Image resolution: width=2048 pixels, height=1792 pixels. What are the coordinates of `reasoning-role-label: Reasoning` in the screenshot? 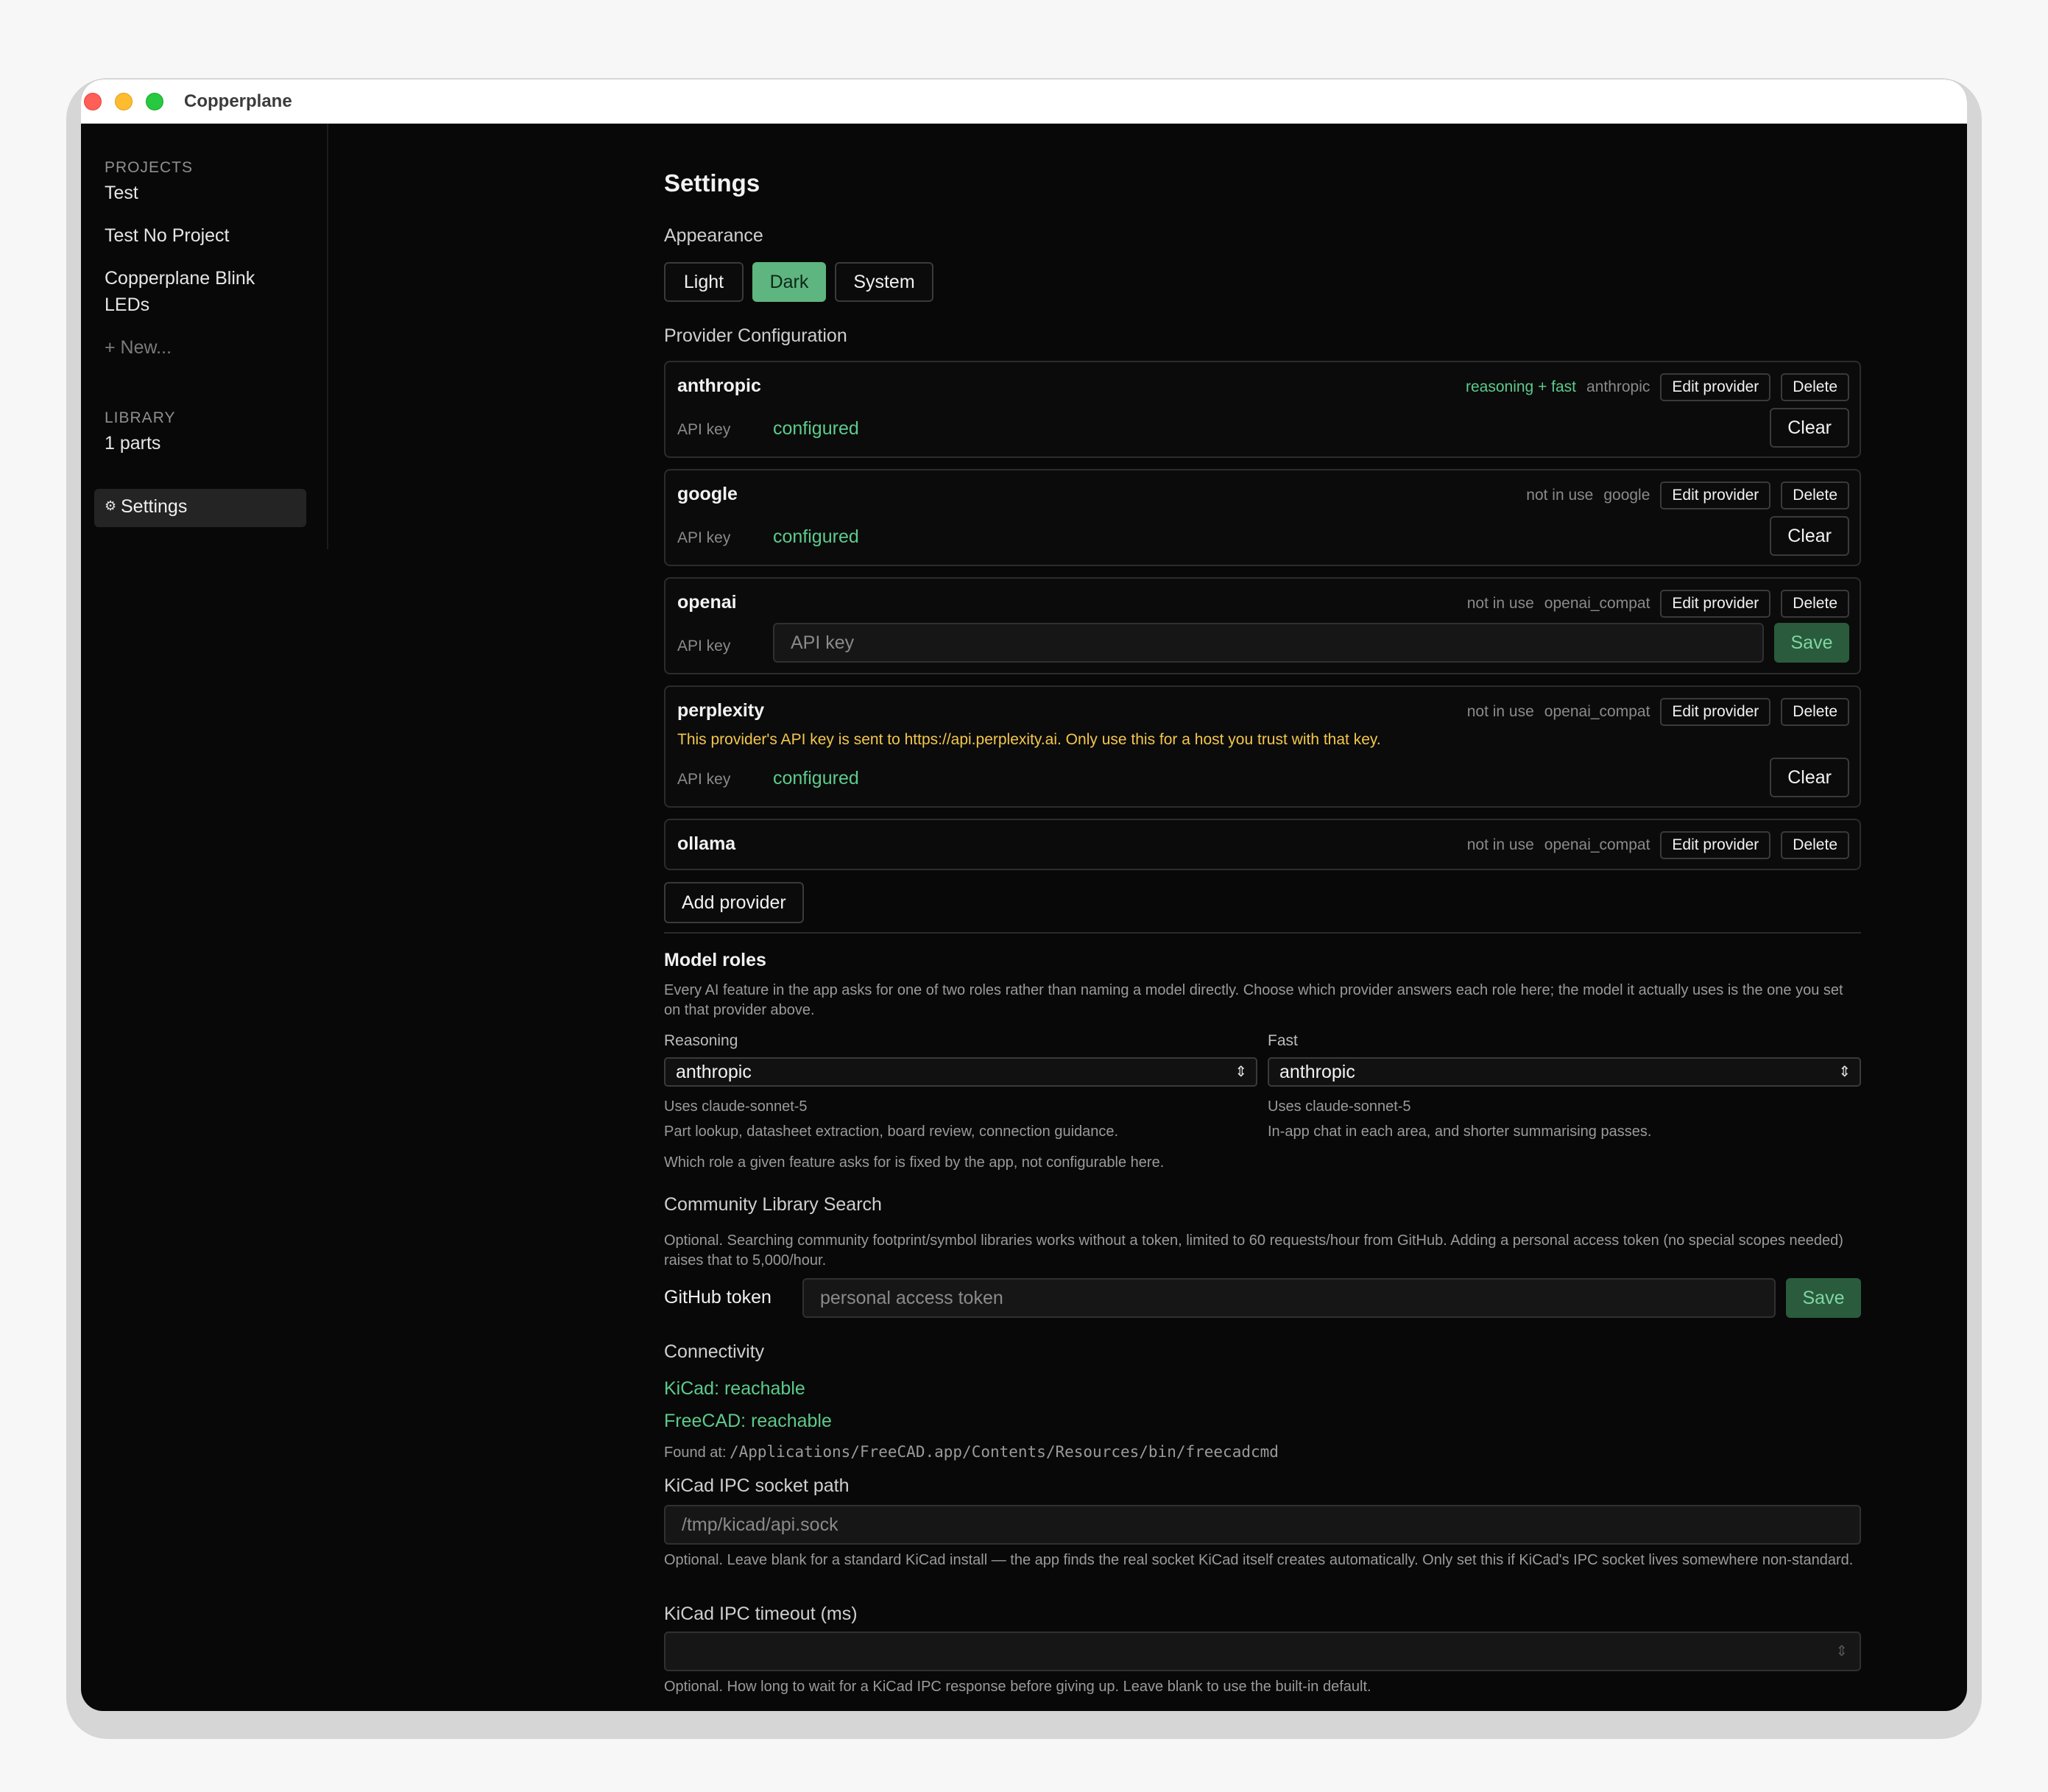 It's located at (701, 1041).